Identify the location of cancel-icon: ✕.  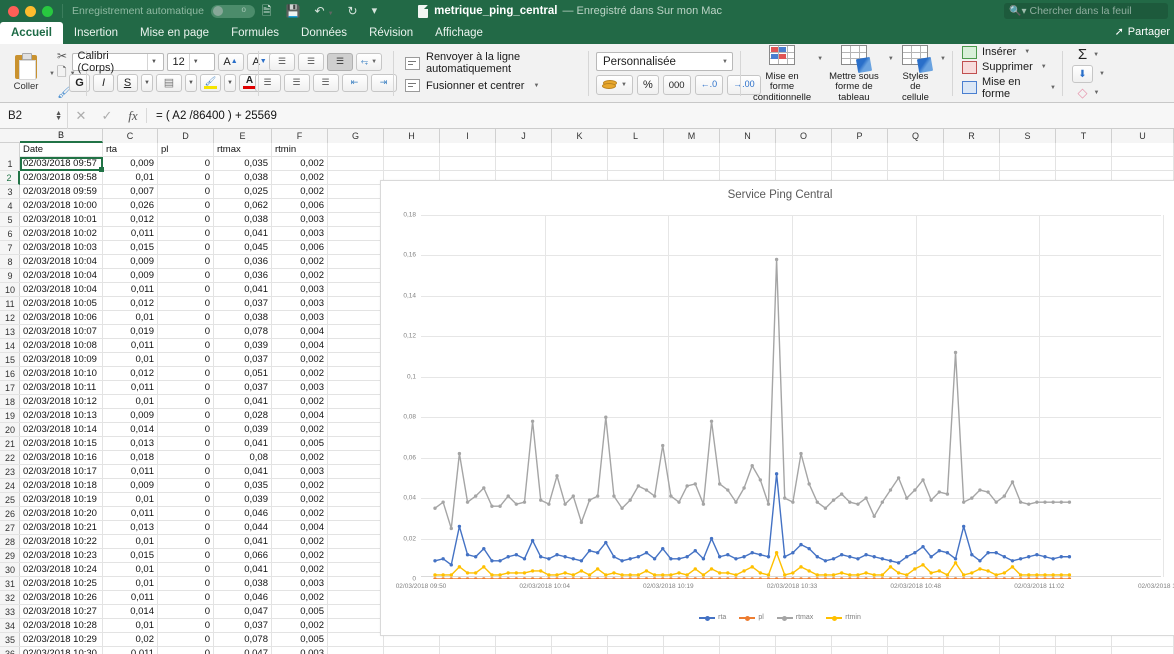
(81, 116).